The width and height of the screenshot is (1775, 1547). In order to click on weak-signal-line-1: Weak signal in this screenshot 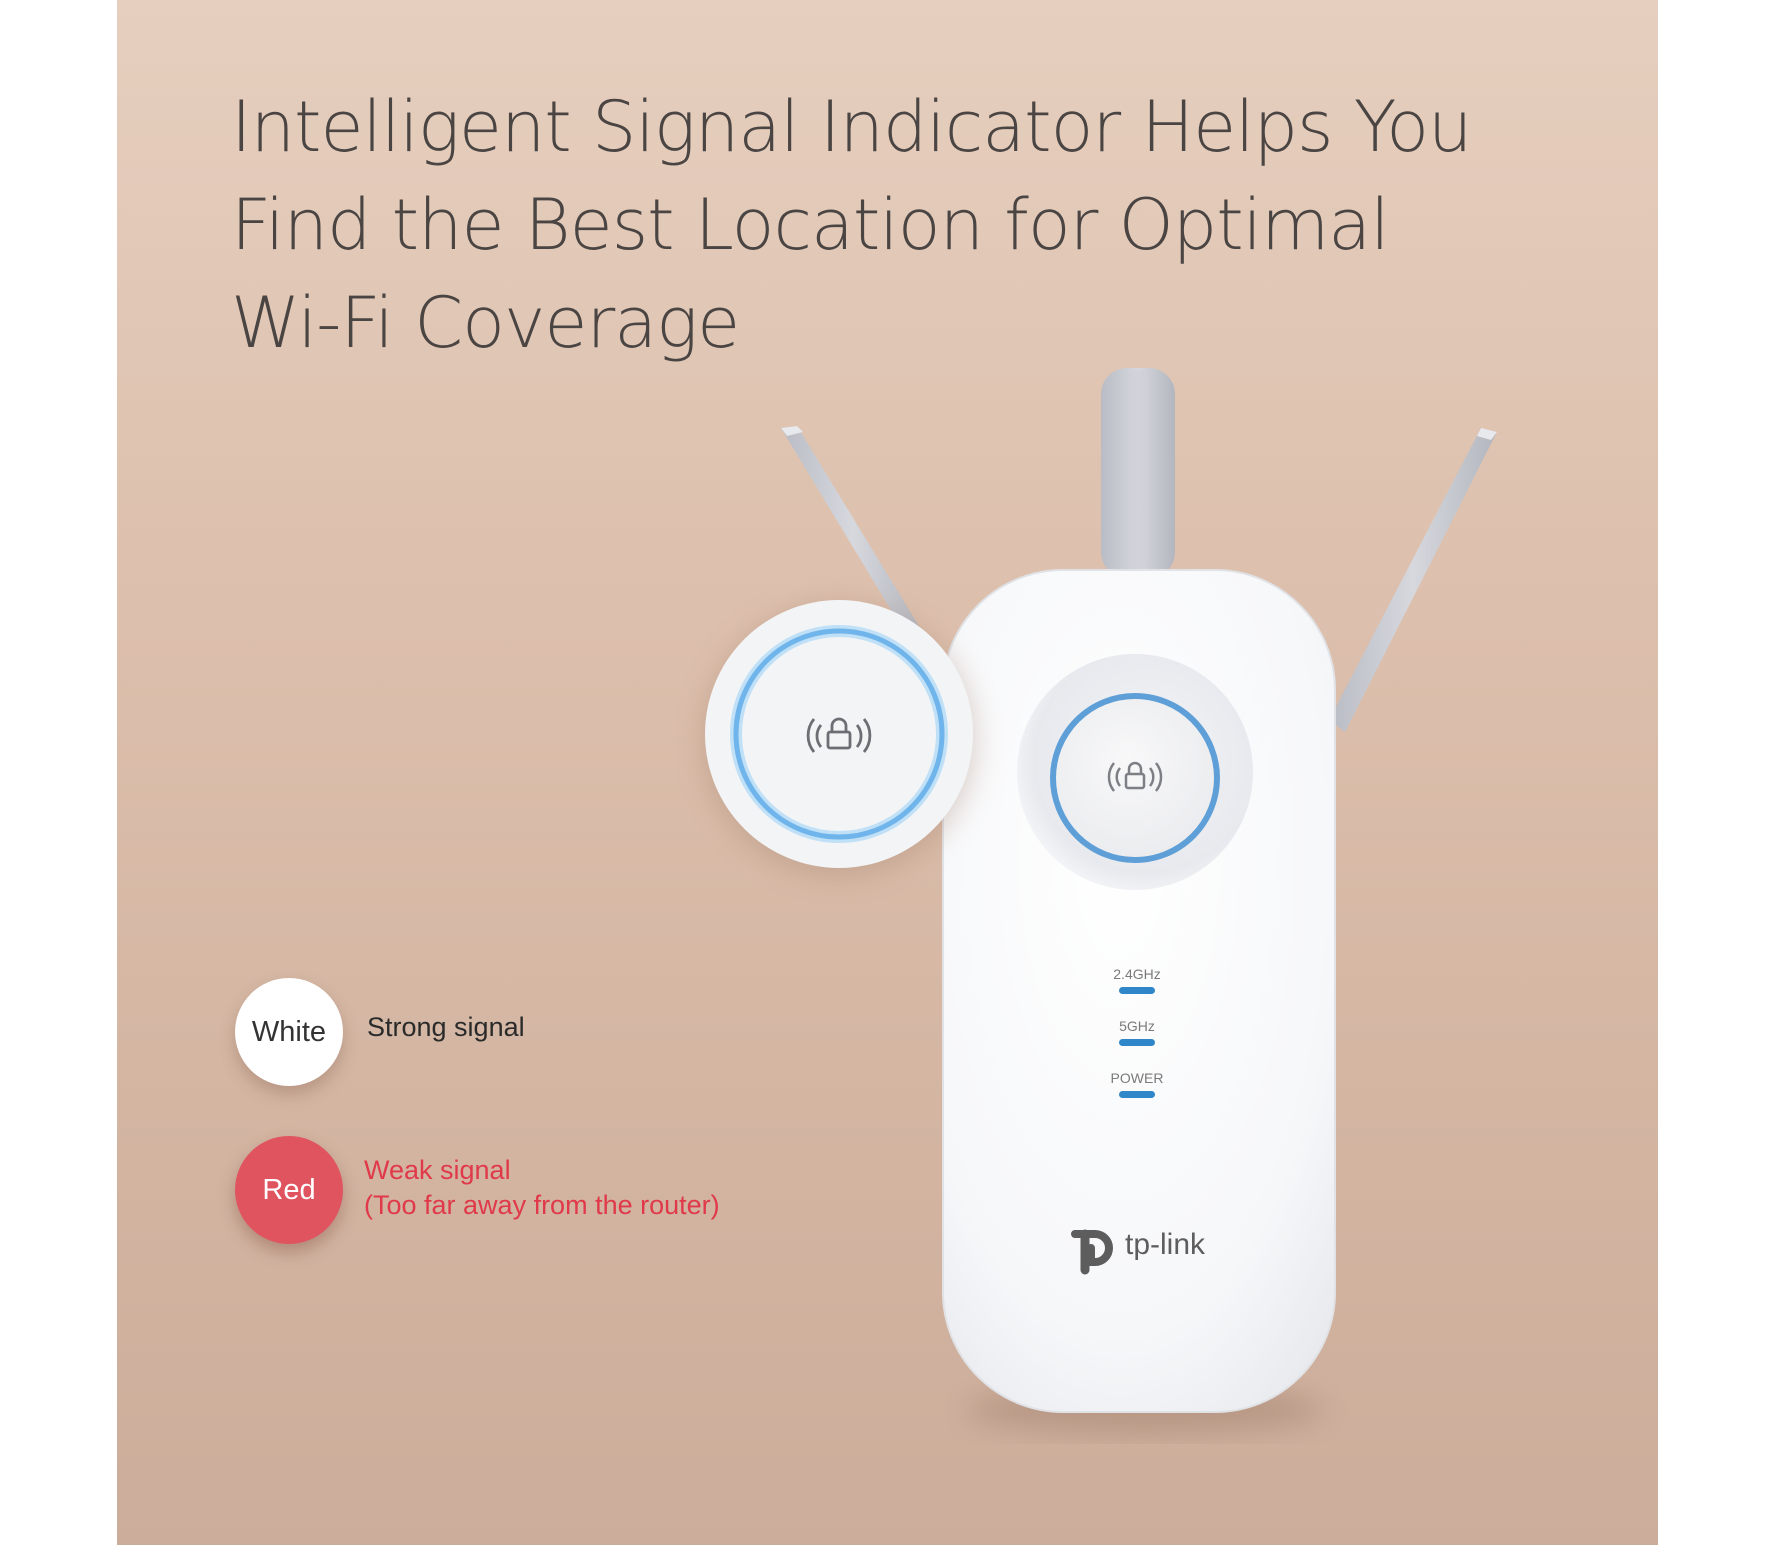, I will do `click(437, 1170)`.